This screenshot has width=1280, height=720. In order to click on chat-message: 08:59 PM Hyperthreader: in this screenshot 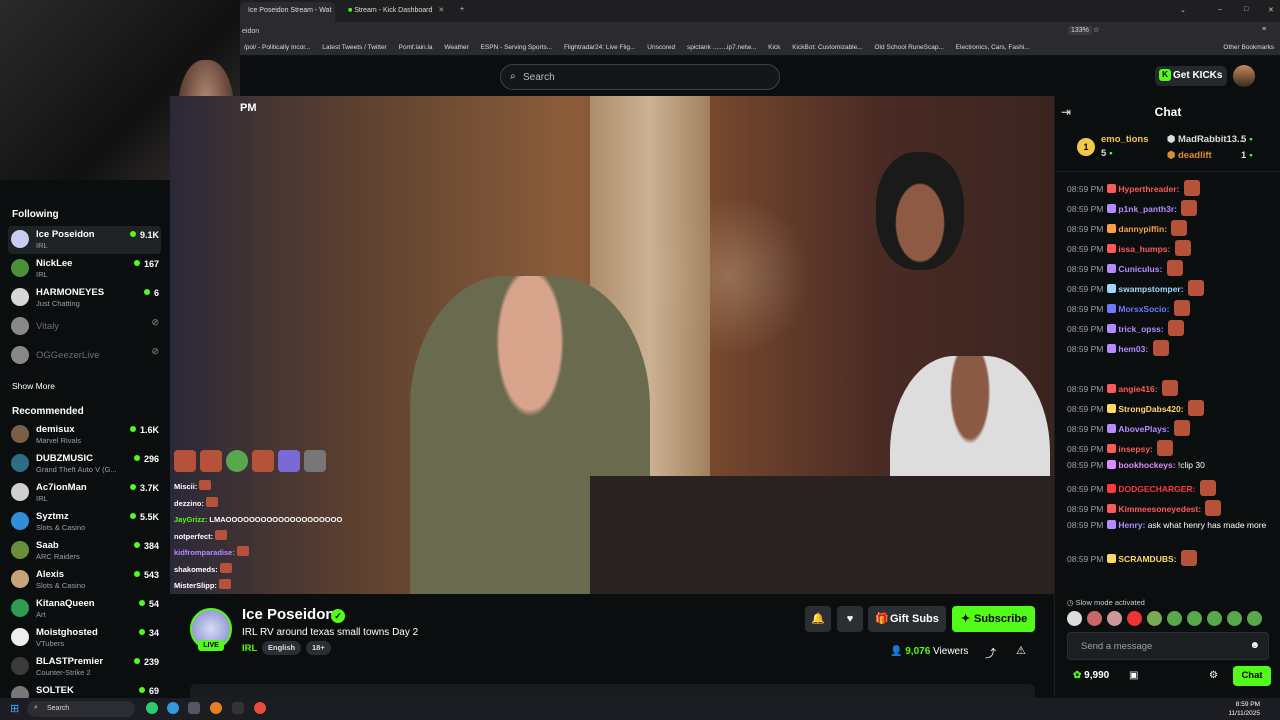, I will do `click(1171, 188)`.